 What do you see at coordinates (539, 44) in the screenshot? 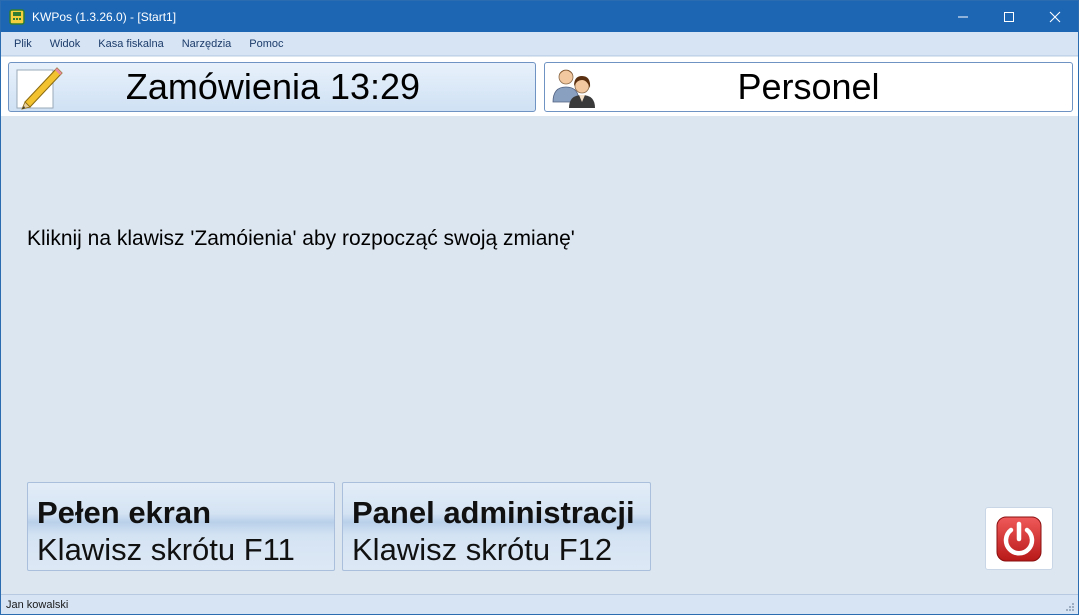
I see `menu-bar: Plik Widok Kasa fiskalna Narzędzia Pomoc` at bounding box center [539, 44].